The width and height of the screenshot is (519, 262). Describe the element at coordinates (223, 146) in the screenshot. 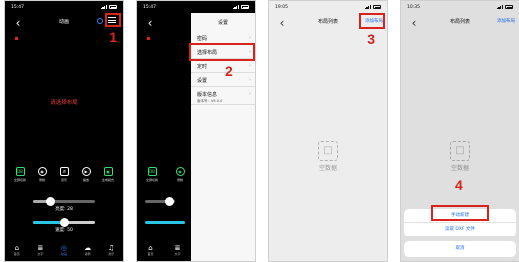

I see `settings-drawer: 密码 › 选择布局 › 定时 › 设置 › 版本信息 版本号：V6.0.0 ›` at that location.